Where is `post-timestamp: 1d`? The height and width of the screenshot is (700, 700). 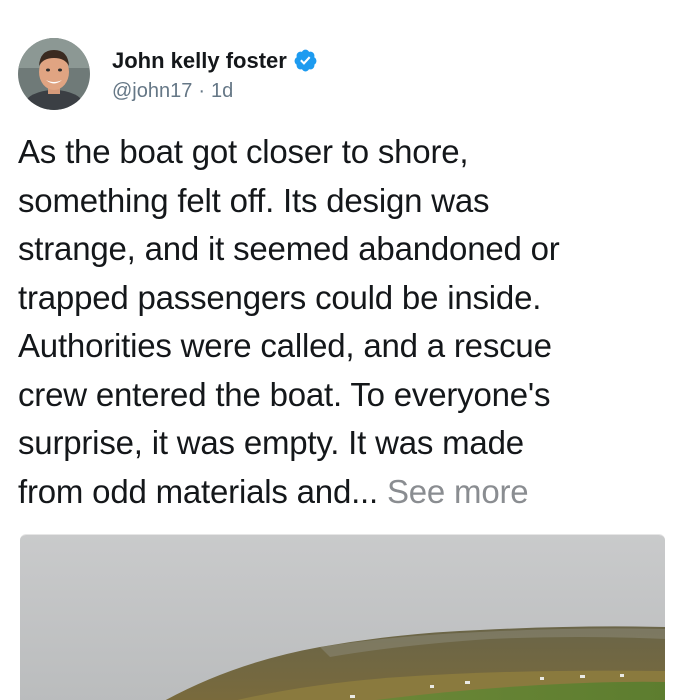
post-timestamp: 1d is located at coordinates (222, 91).